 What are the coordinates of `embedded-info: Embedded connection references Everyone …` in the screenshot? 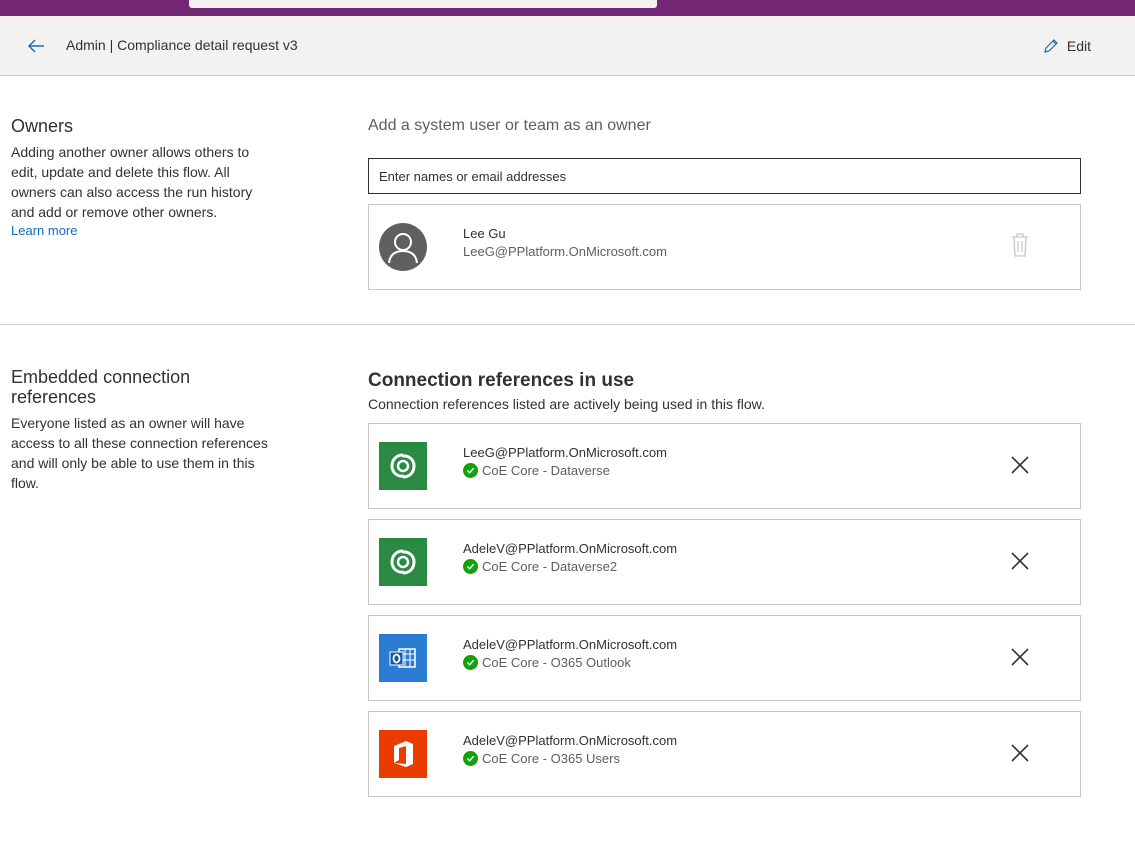 It's located at (146, 430).